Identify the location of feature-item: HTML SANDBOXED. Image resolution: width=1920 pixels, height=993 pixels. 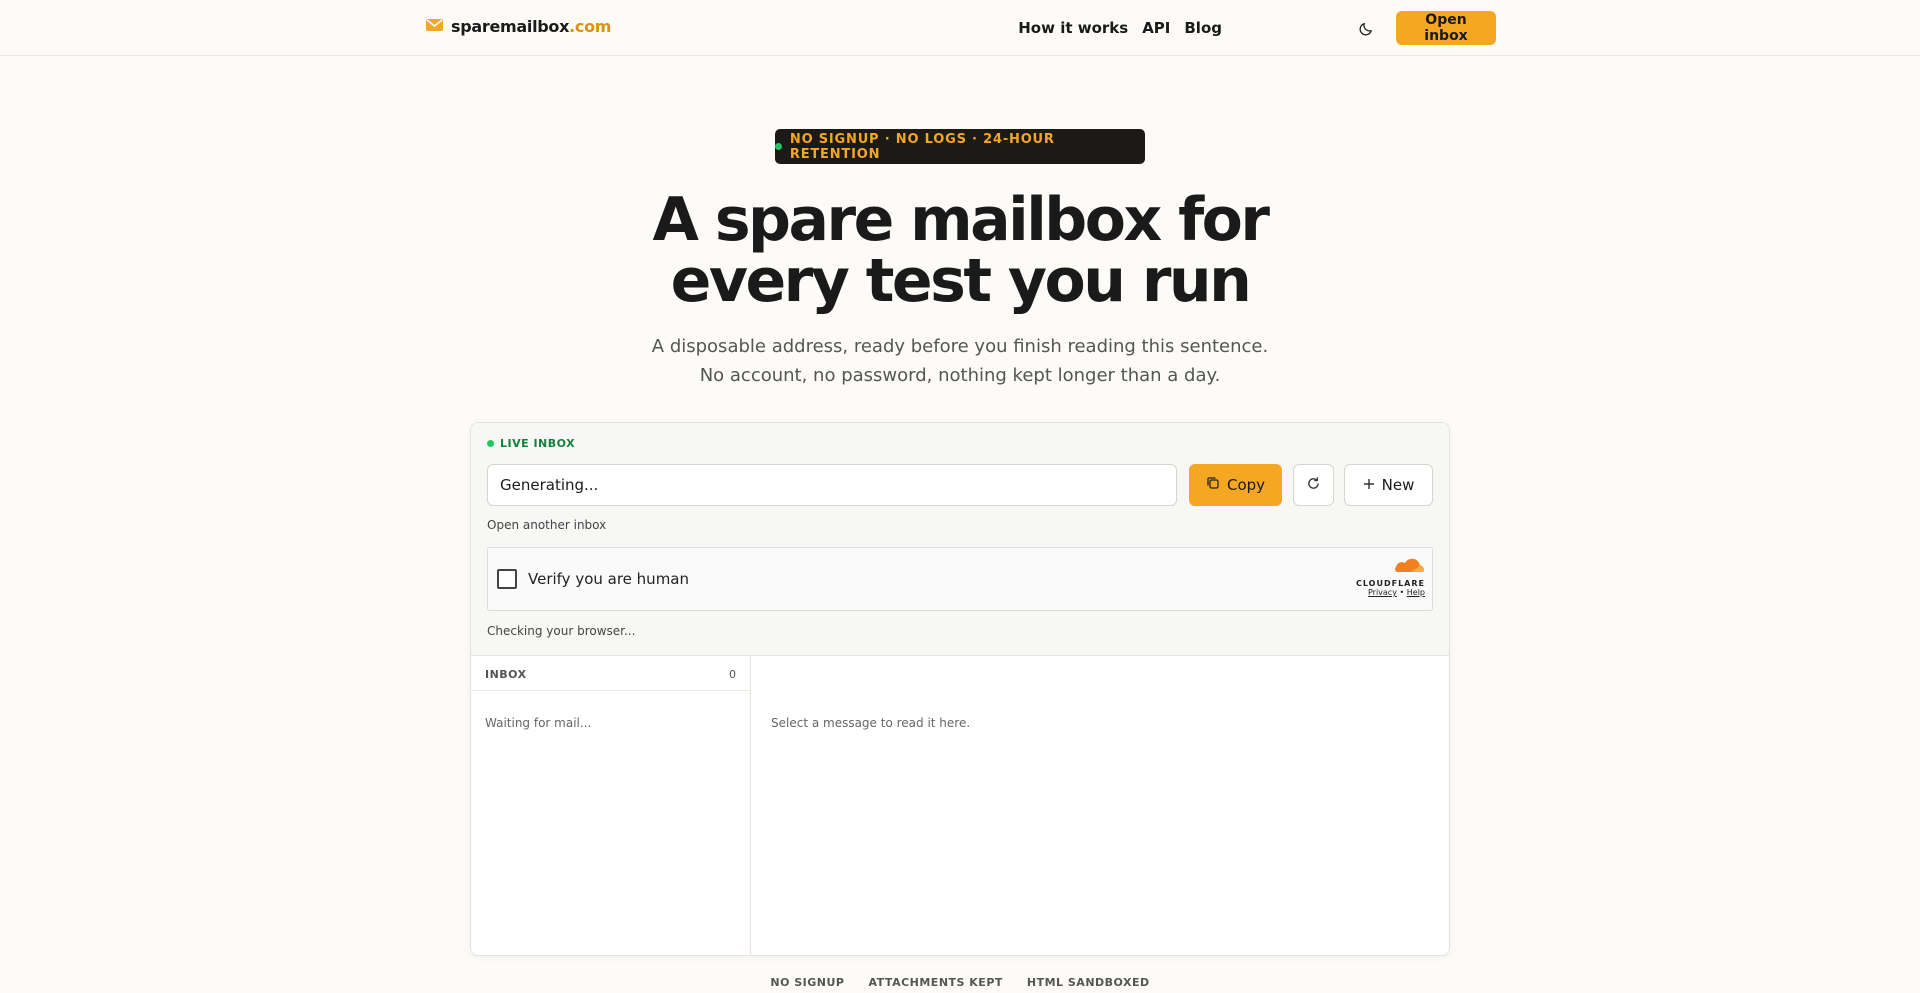
(1088, 982).